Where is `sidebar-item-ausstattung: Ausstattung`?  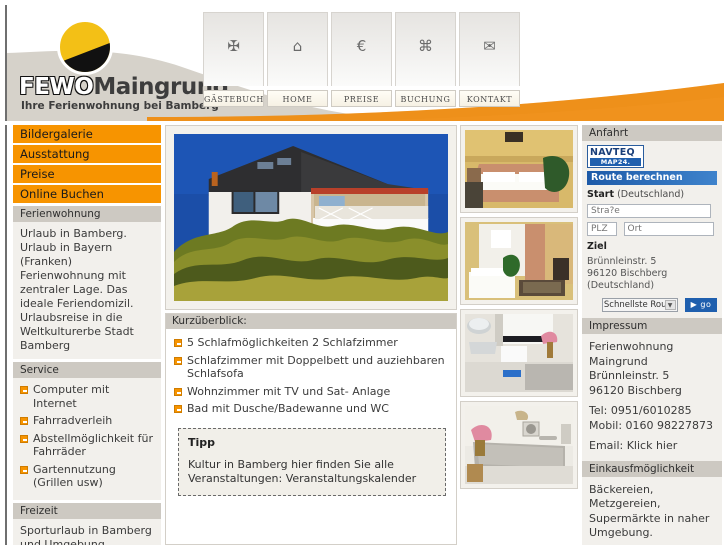 sidebar-item-ausstattung: Ausstattung is located at coordinates (87, 154).